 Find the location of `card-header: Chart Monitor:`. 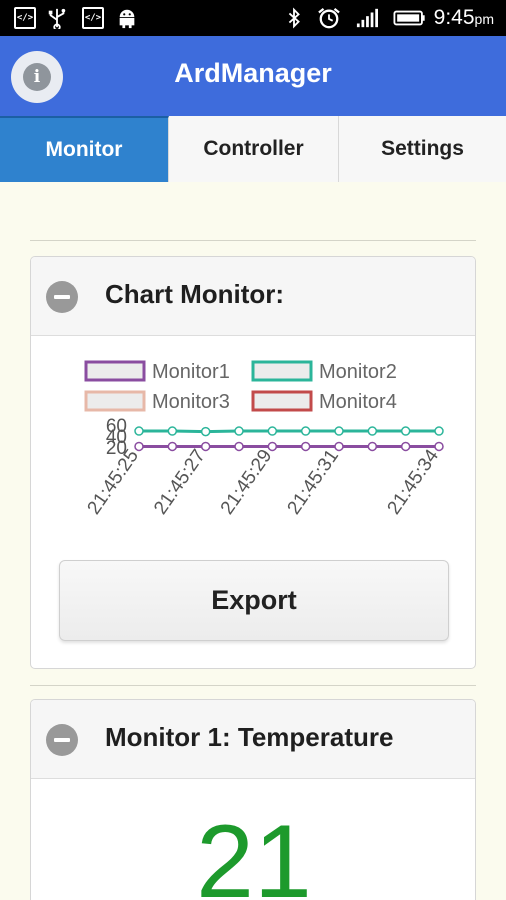

card-header: Chart Monitor: is located at coordinates (253, 296).